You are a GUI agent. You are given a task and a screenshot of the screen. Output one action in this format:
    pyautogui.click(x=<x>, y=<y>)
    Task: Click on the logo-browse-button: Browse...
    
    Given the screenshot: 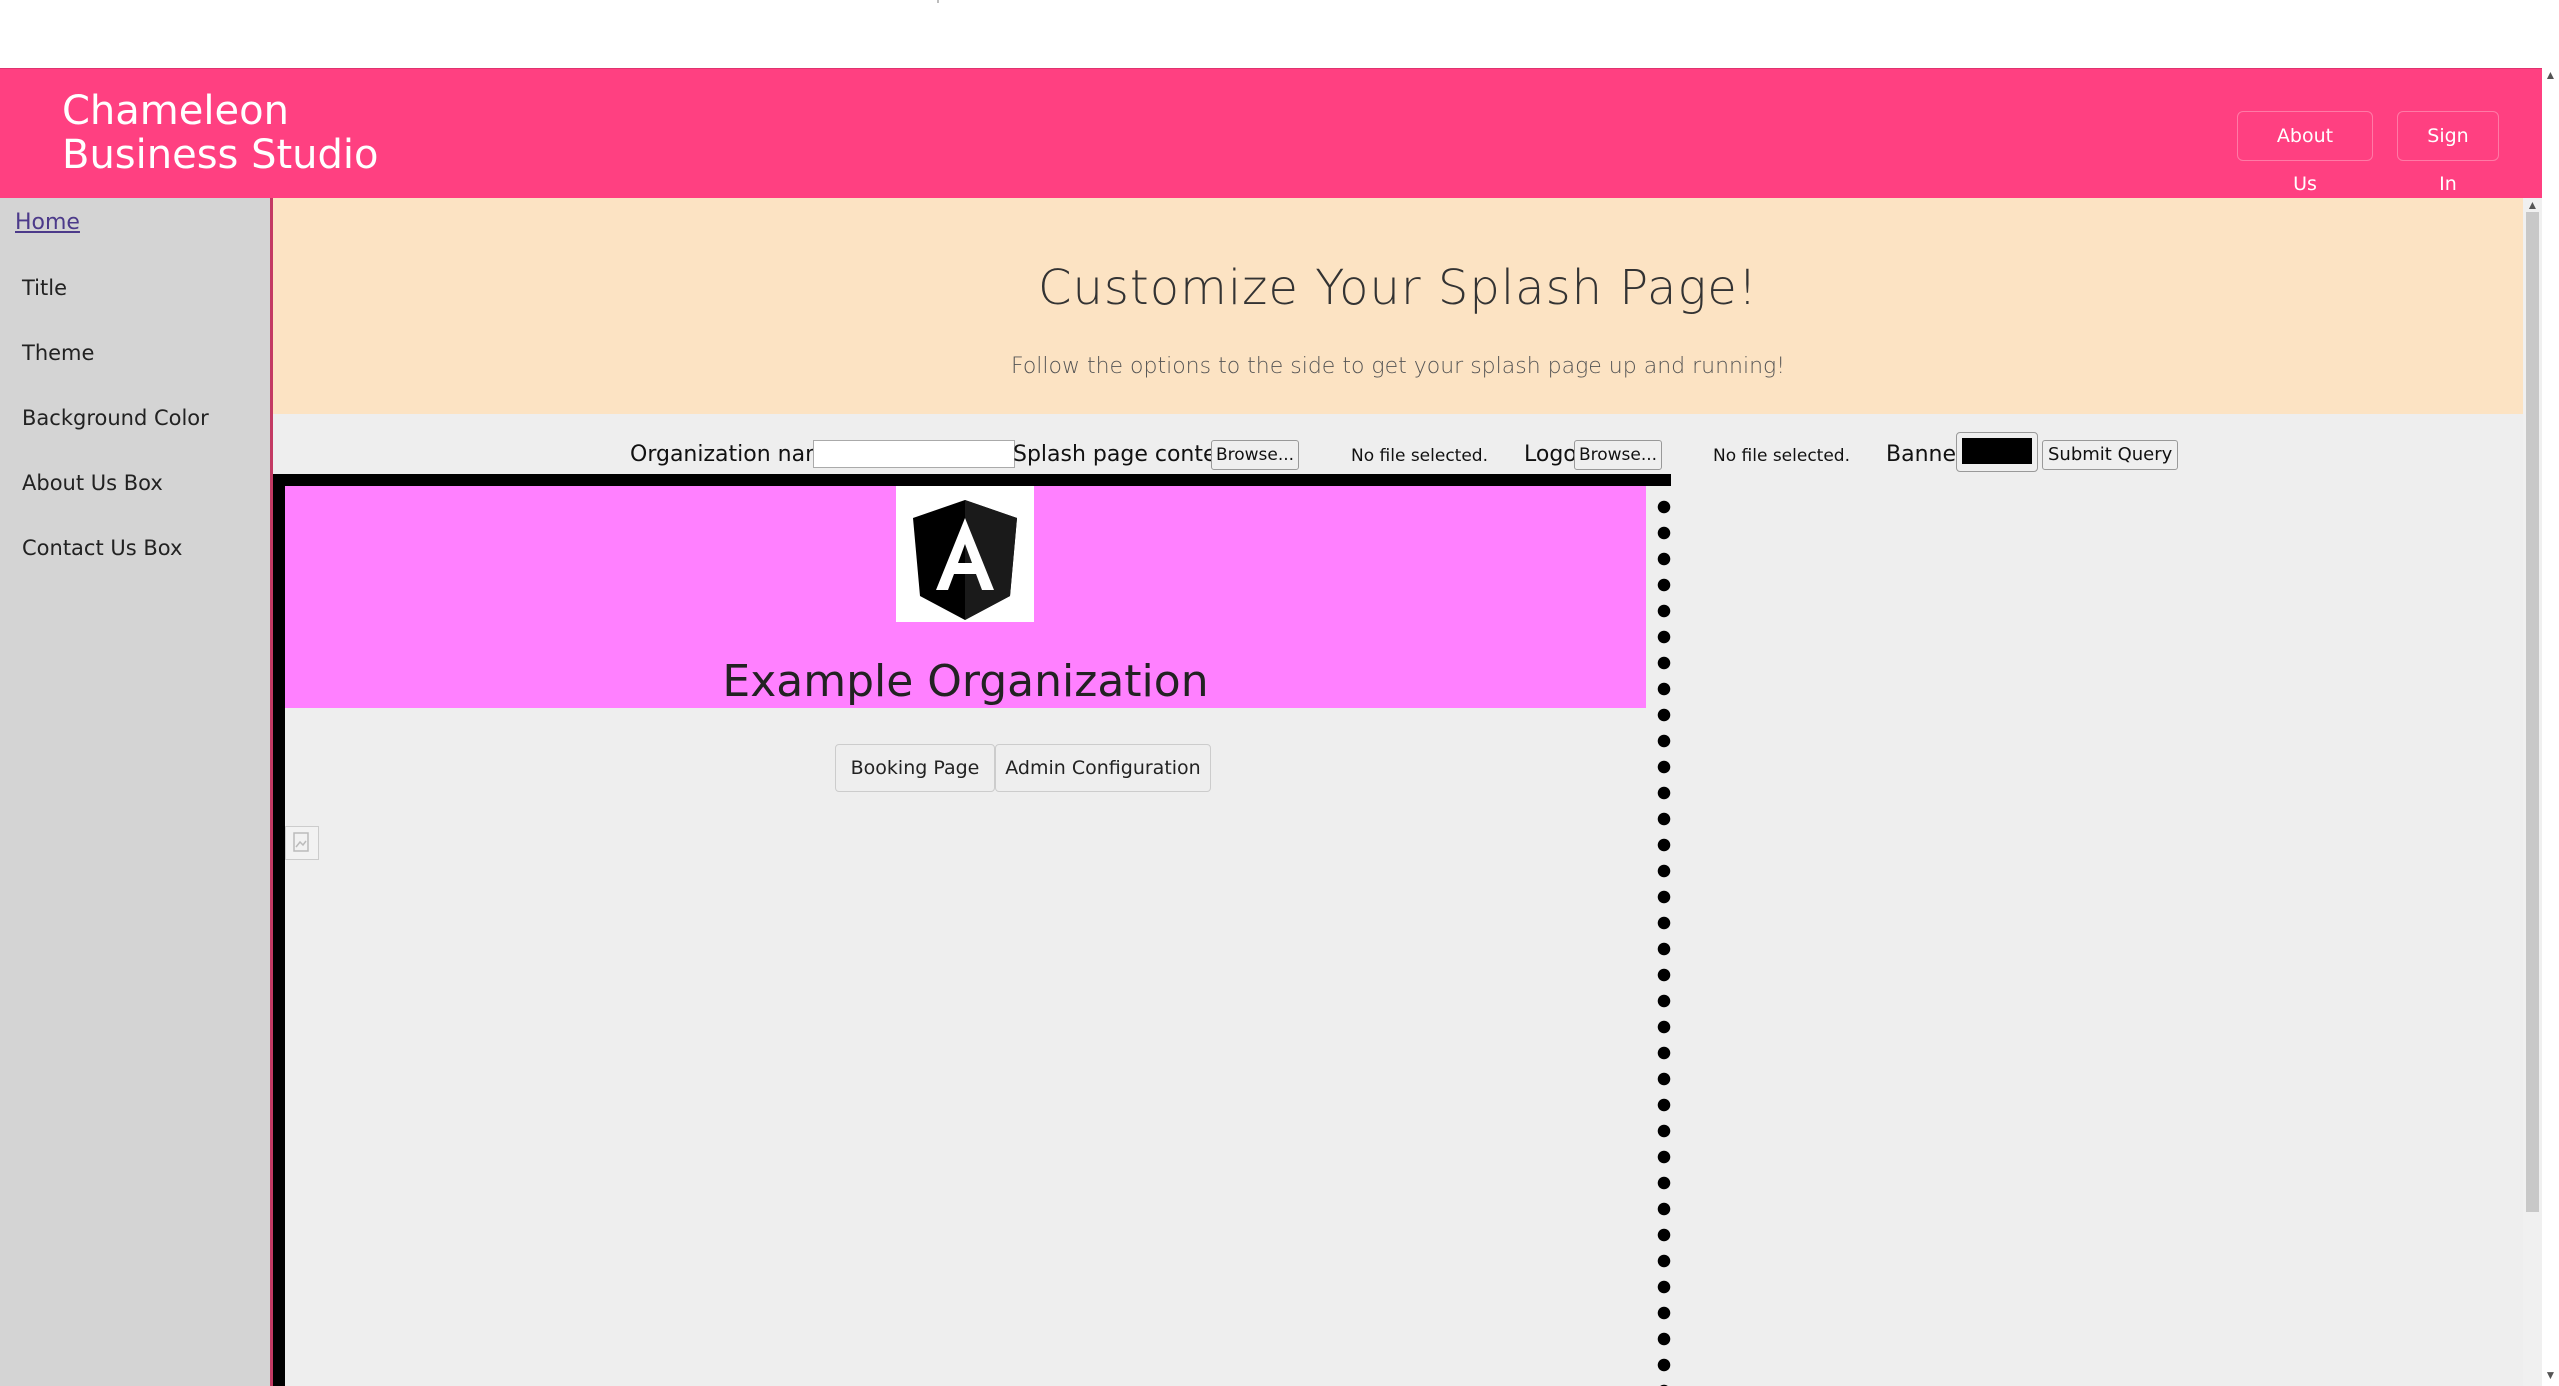 What is the action you would take?
    pyautogui.click(x=1618, y=455)
    